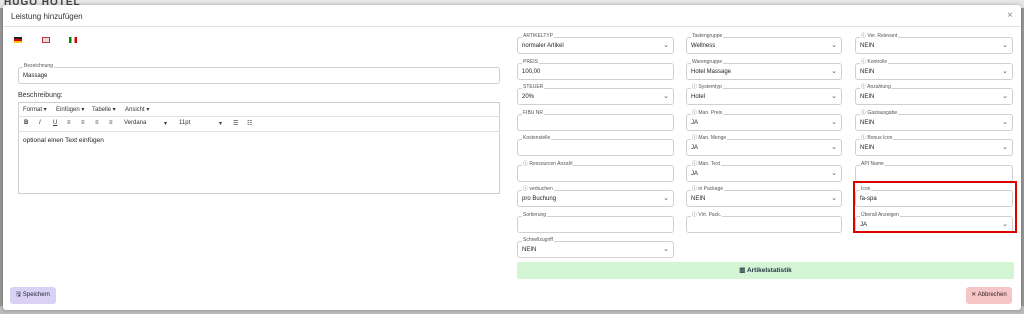 This screenshot has height=314, width=1024. Describe the element at coordinates (184, 123) in the screenshot. I see `font-size-select: 11pt` at that location.